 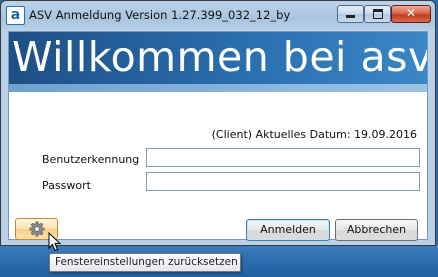 I want to click on tooltip: Fenstereinstellungen zurücksetzen, so click(x=145, y=262).